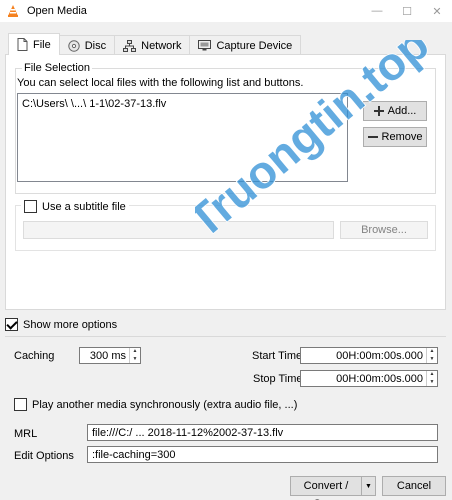 This screenshot has height=500, width=452. I want to click on subtitle-path-field, so click(178, 230).